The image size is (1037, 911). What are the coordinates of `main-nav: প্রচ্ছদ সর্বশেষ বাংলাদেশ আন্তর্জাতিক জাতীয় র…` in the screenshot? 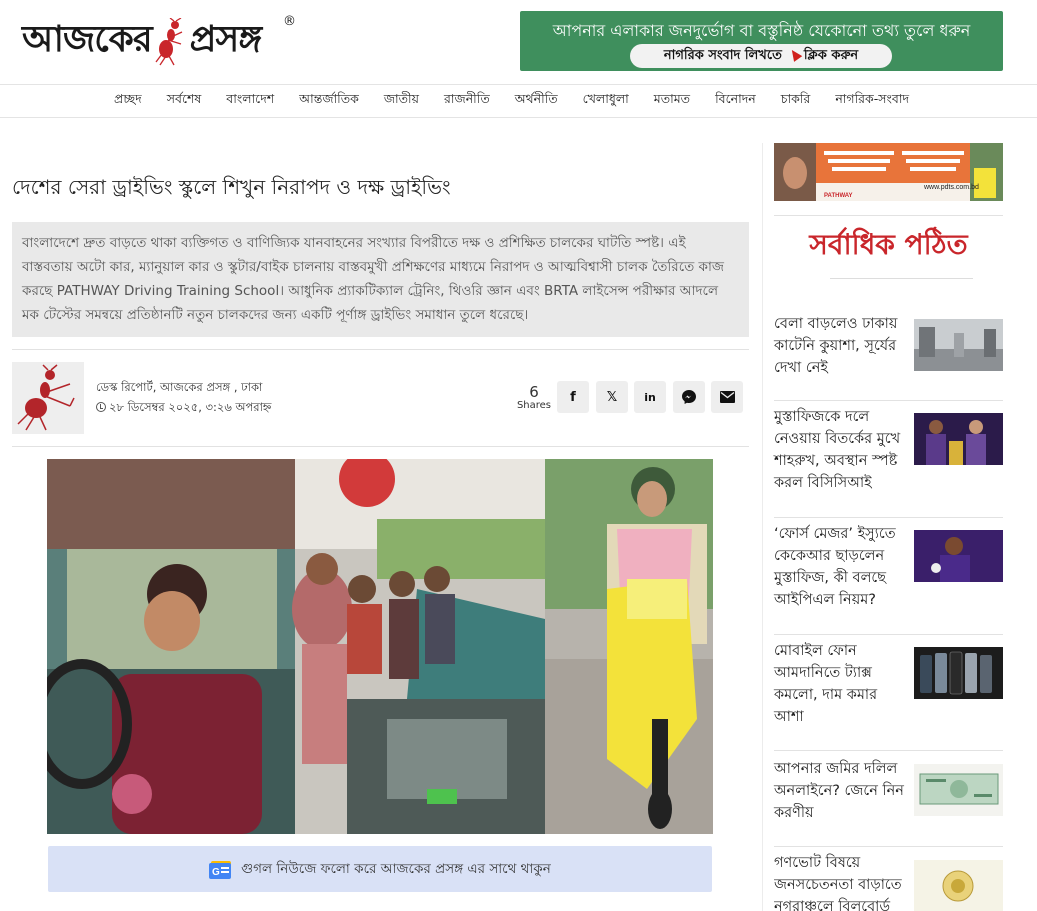 It's located at (518, 101).